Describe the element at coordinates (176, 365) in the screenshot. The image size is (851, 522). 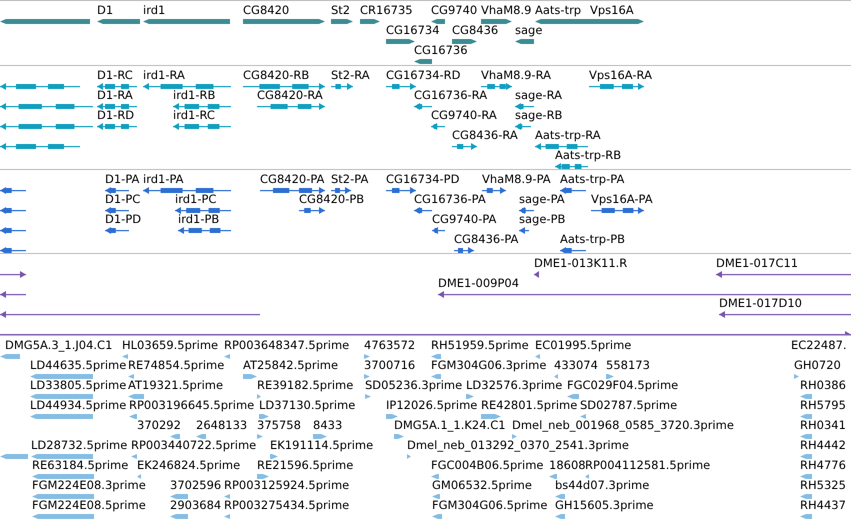
I see `feature-label: RE74854.5prime` at that location.